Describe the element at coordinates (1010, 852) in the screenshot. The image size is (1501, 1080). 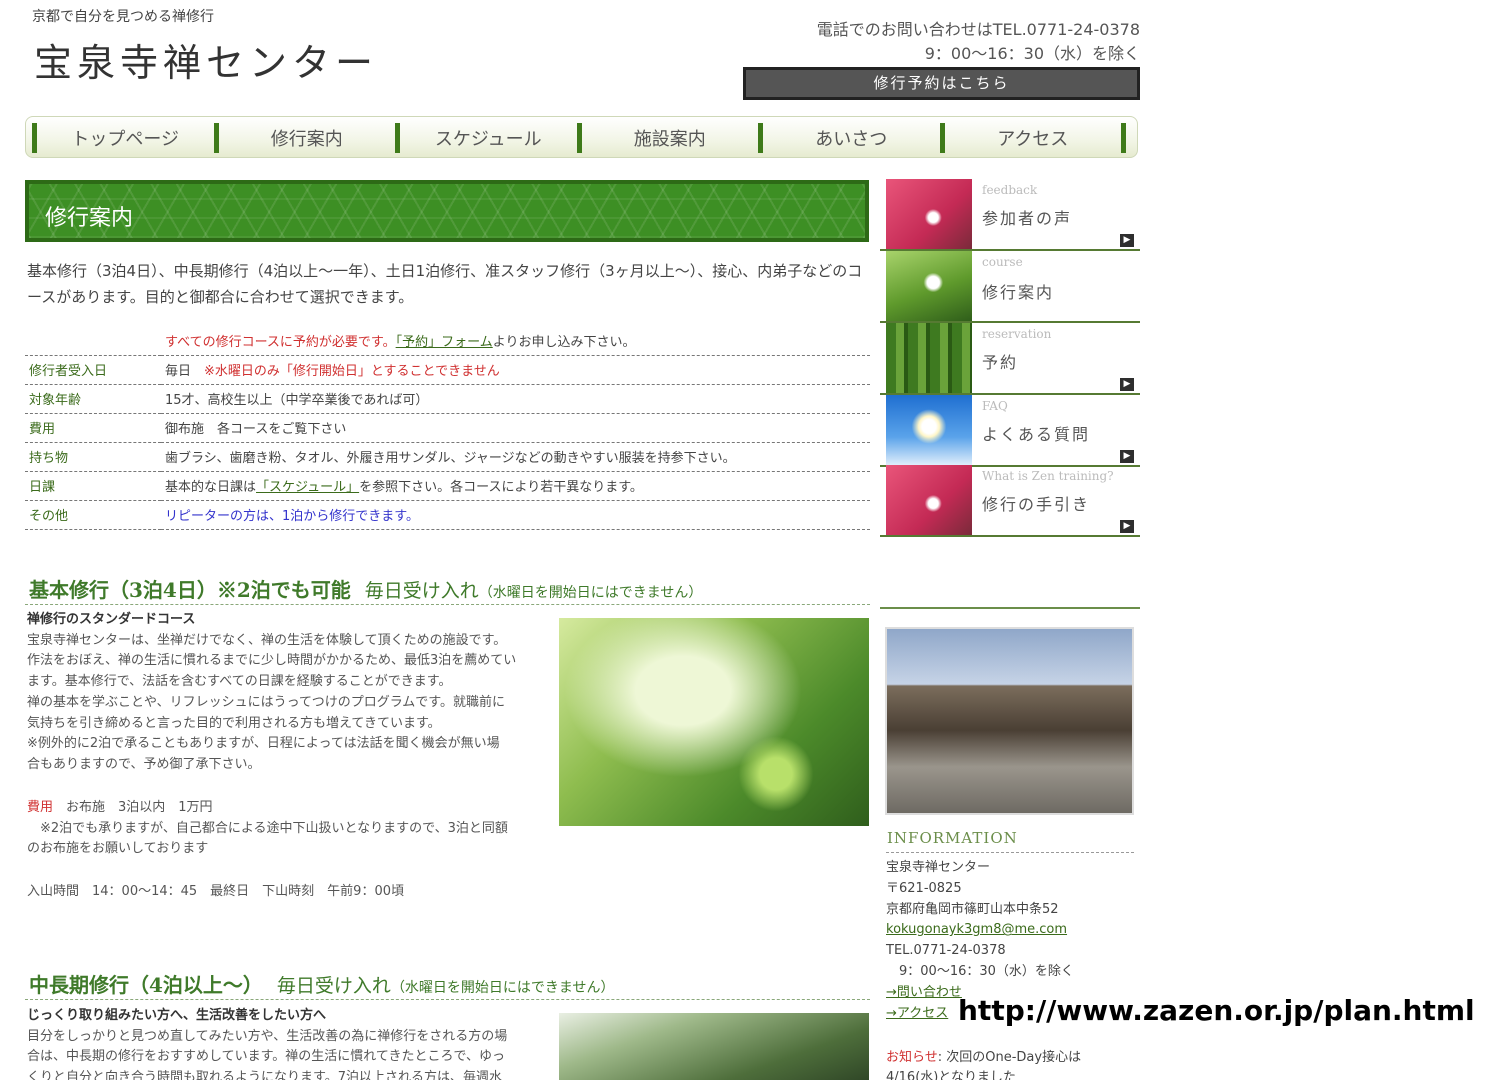
I see `info-divider` at that location.